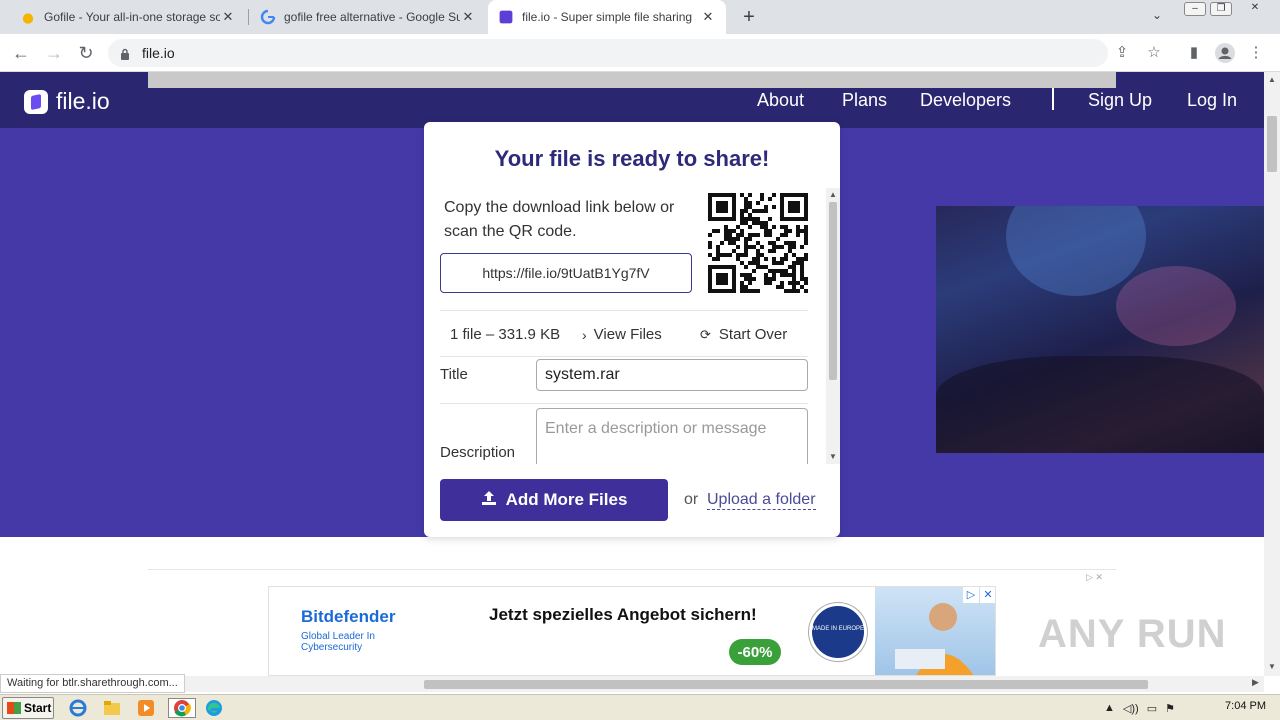 This screenshot has width=1280, height=720. I want to click on share-icon: ⇪, so click(1122, 53).